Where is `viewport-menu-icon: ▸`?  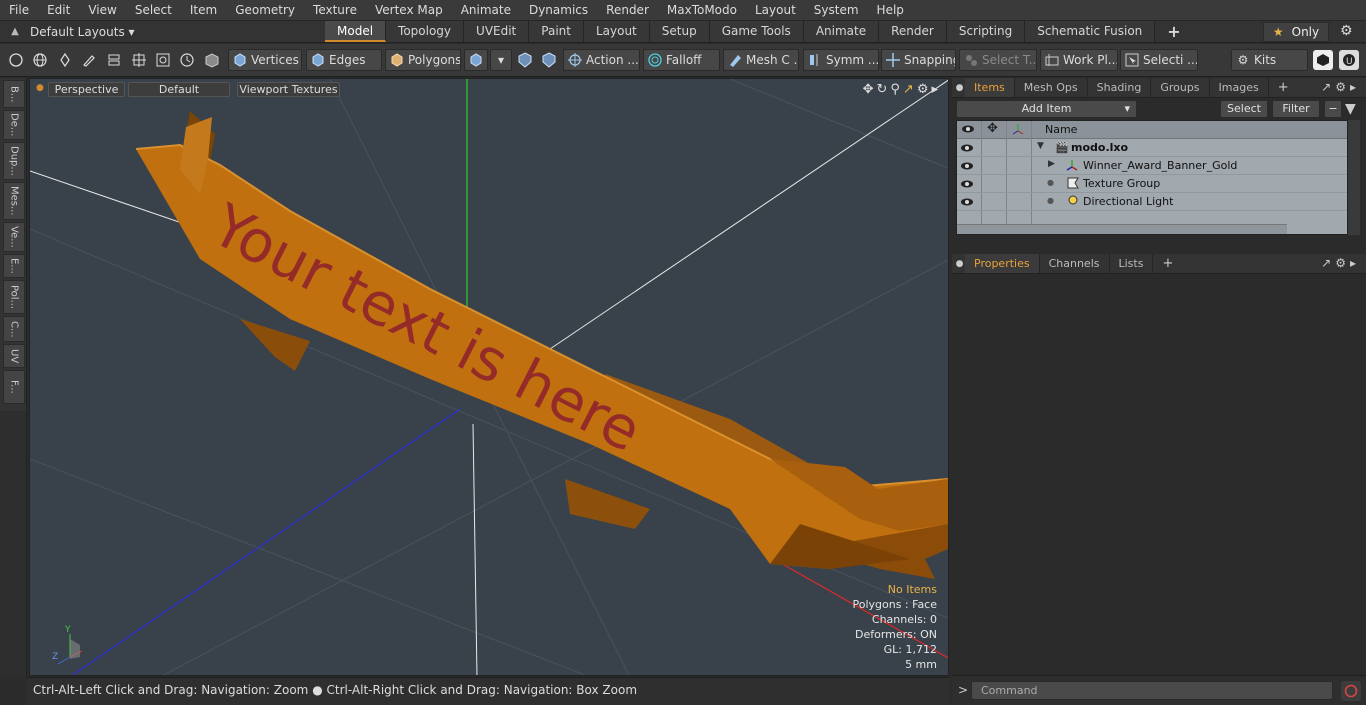 viewport-menu-icon: ▸ is located at coordinates (934, 89).